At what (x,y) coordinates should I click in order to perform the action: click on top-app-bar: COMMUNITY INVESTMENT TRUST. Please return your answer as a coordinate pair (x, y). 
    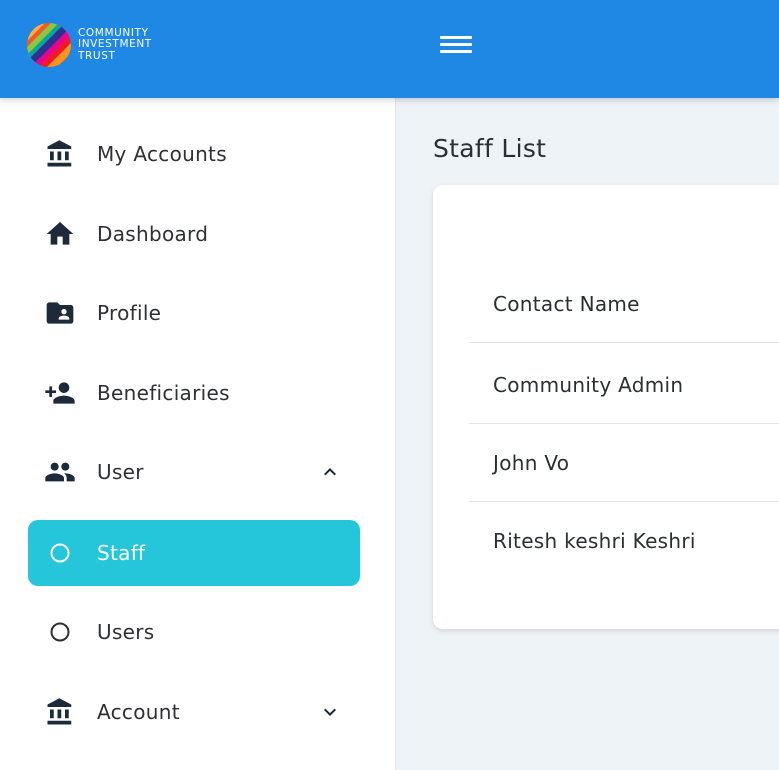
    Looking at the image, I should click on (389, 49).